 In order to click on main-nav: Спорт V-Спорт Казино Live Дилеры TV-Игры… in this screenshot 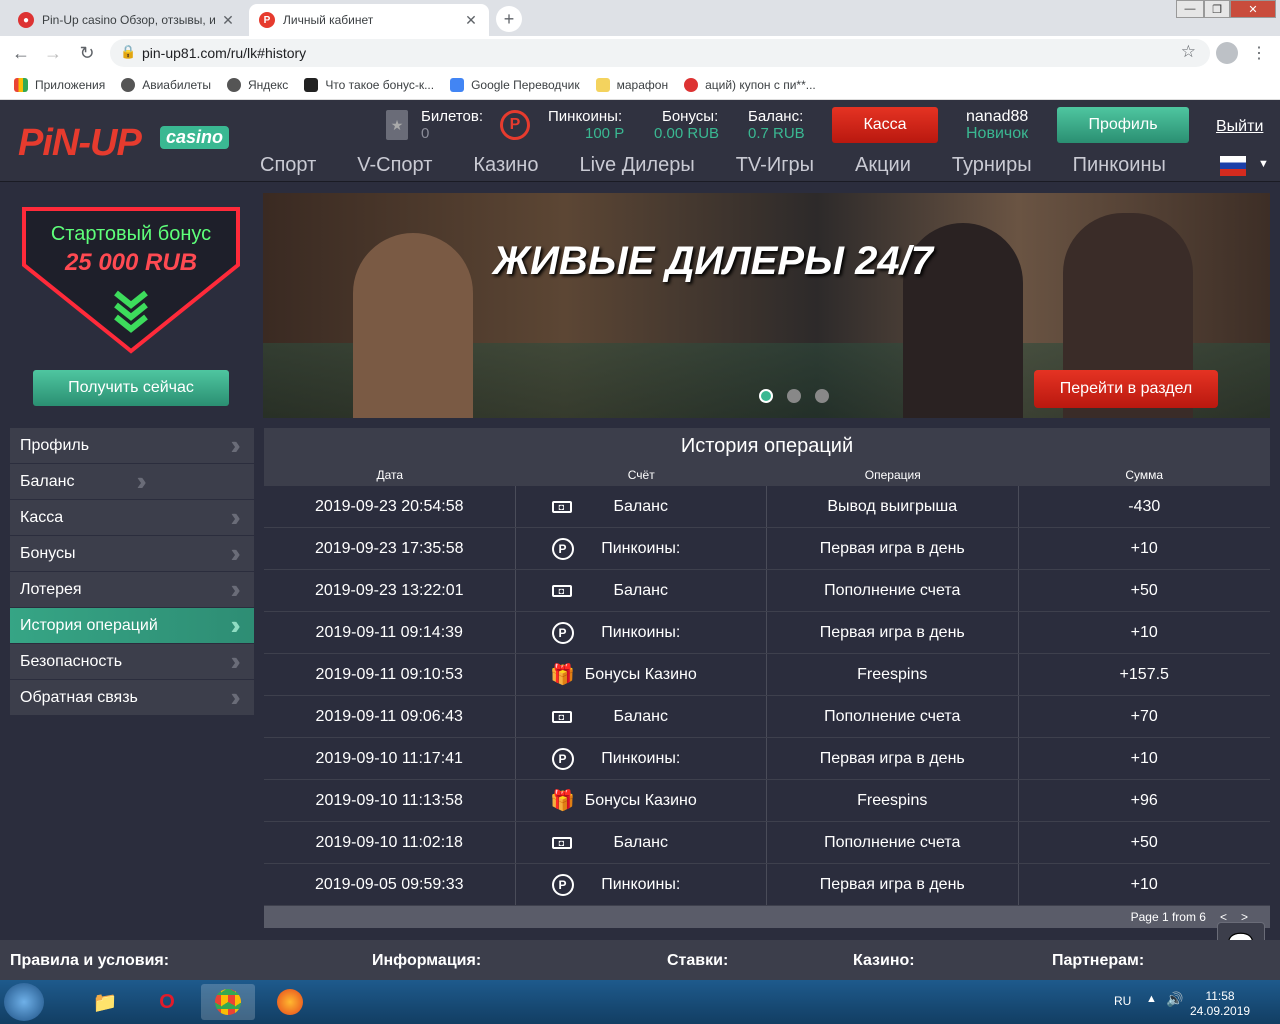, I will do `click(733, 165)`.